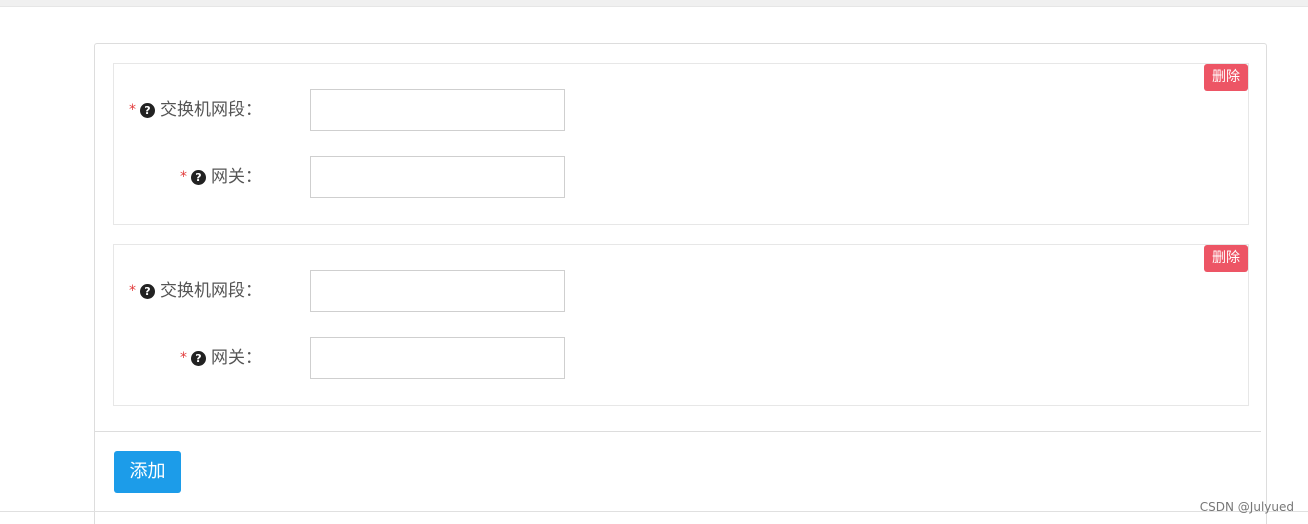 The image size is (1308, 524). What do you see at coordinates (654, 511) in the screenshot?
I see `bottom-divider` at bounding box center [654, 511].